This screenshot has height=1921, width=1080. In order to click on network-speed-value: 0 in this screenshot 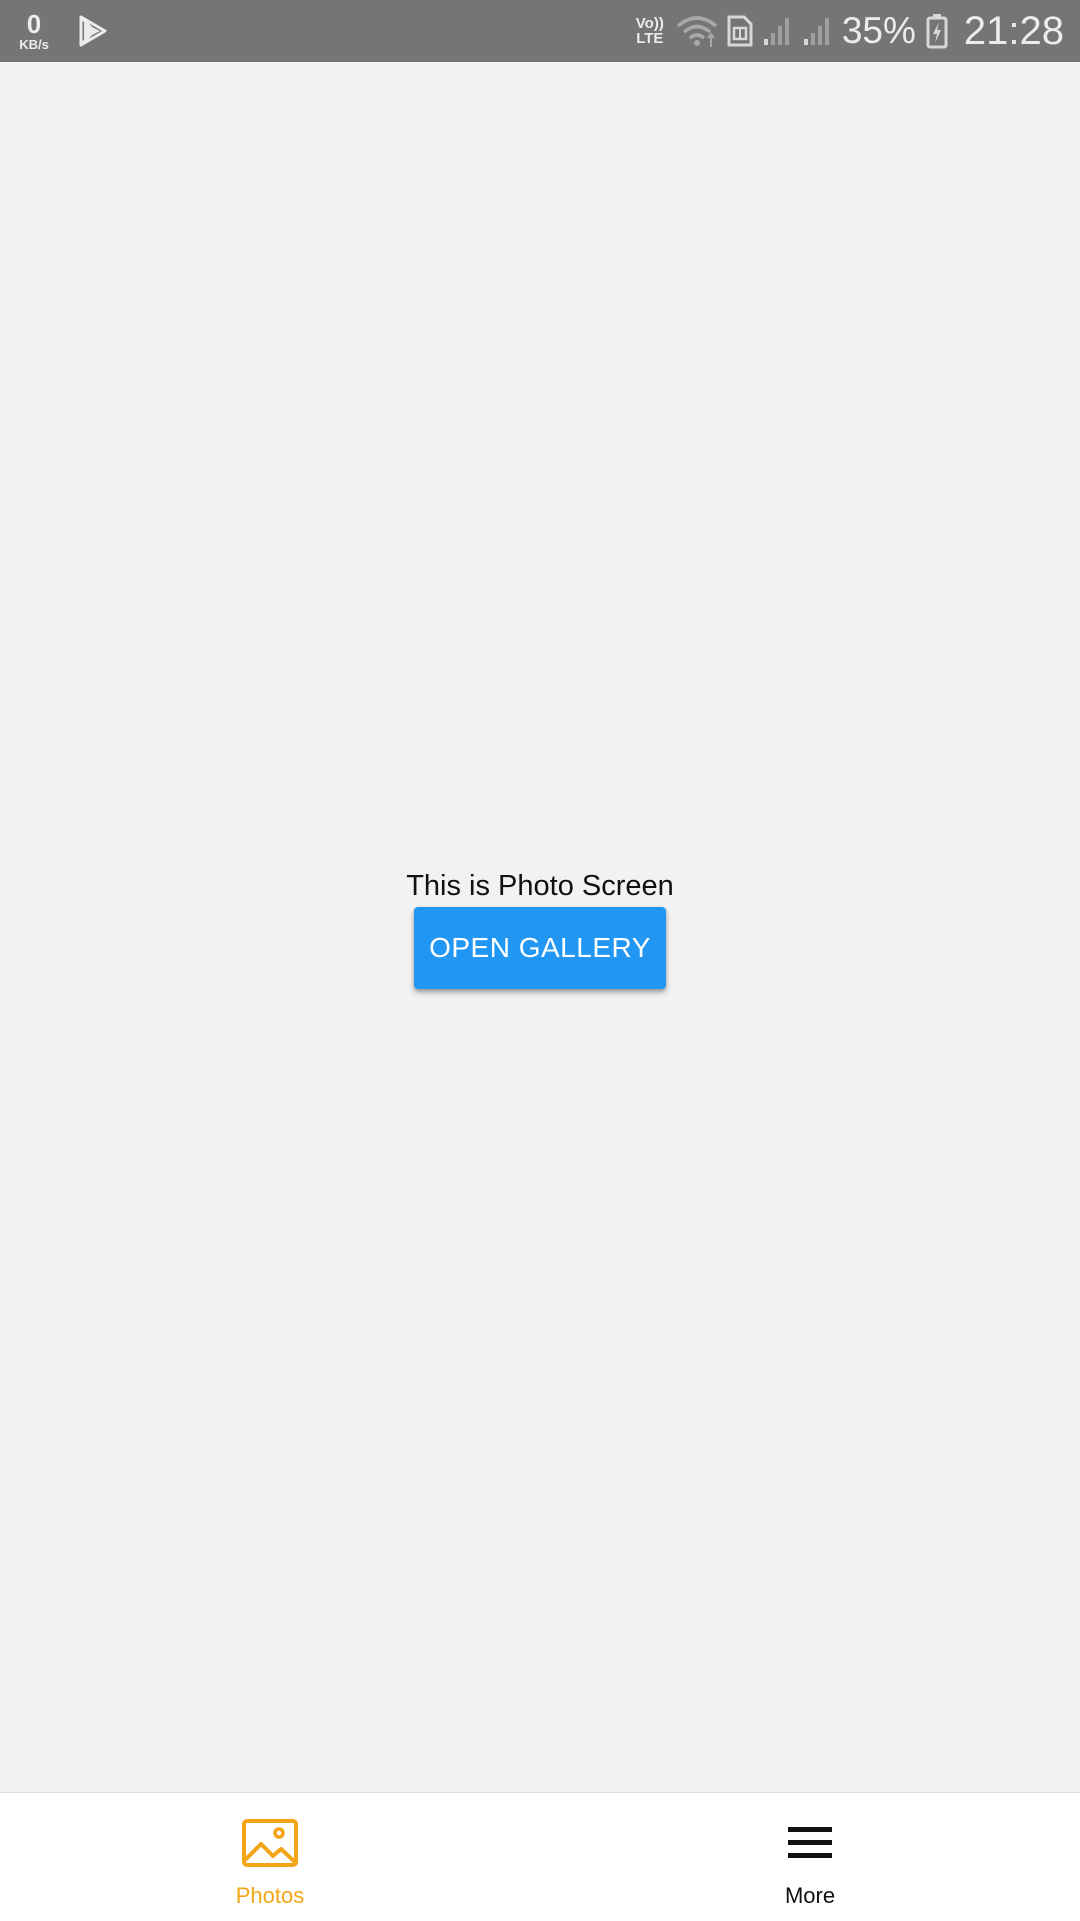, I will do `click(34, 24)`.